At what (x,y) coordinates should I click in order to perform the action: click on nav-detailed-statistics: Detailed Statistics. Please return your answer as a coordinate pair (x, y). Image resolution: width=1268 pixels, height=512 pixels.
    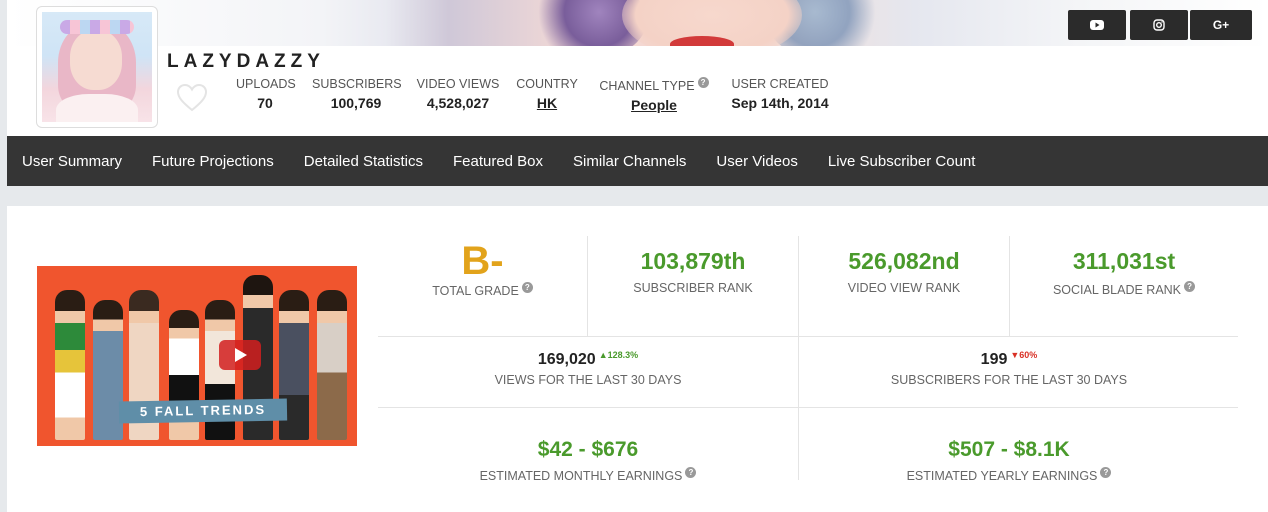
    Looking at the image, I should click on (363, 161).